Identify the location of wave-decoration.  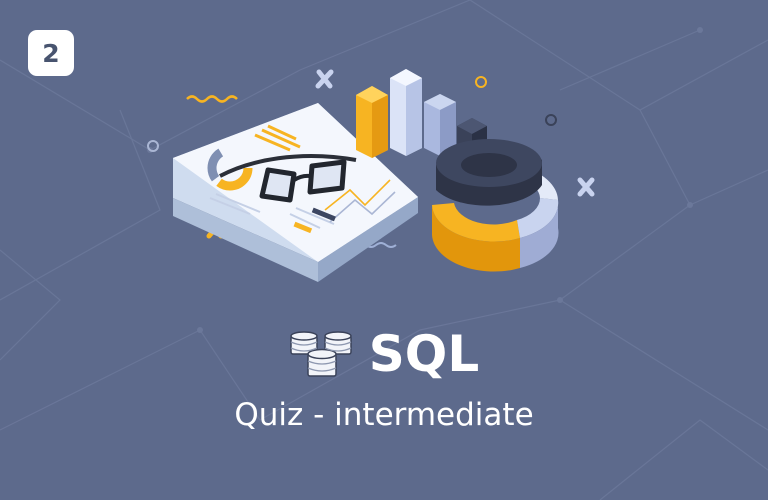
(212, 99).